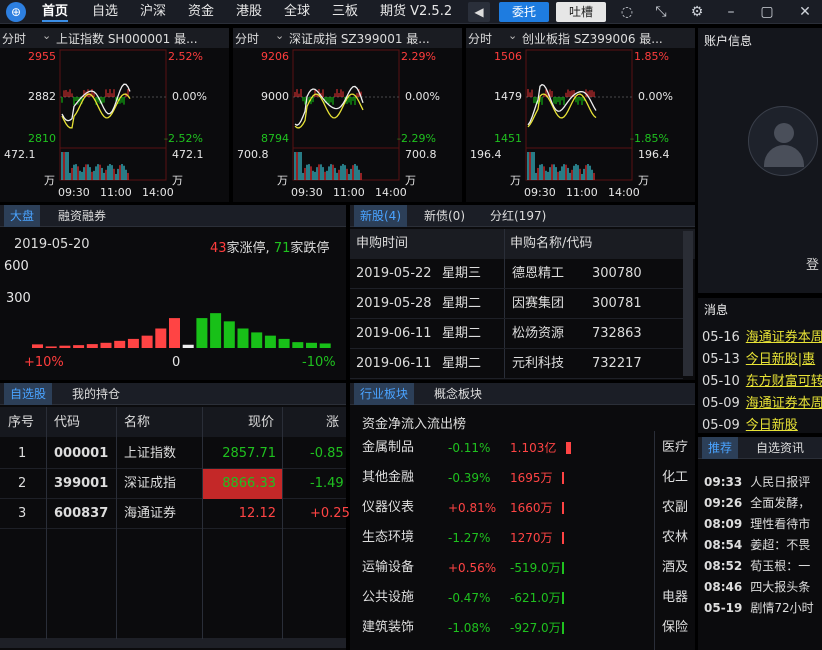  I want to click on ipo-week: 星期三, so click(462, 273).